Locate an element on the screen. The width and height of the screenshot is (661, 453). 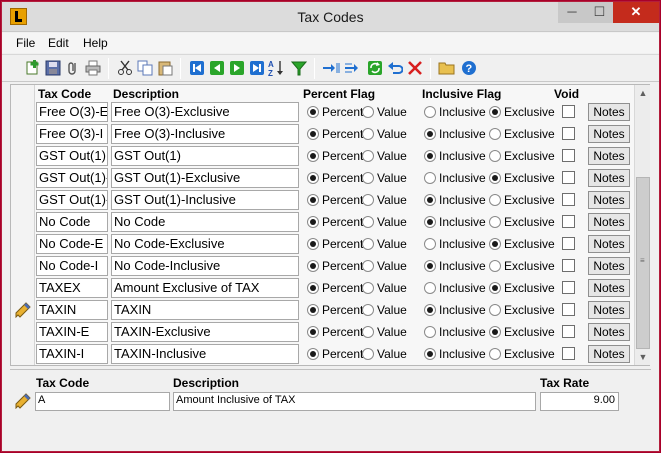
refresh-icon is located at coordinates (375, 68).